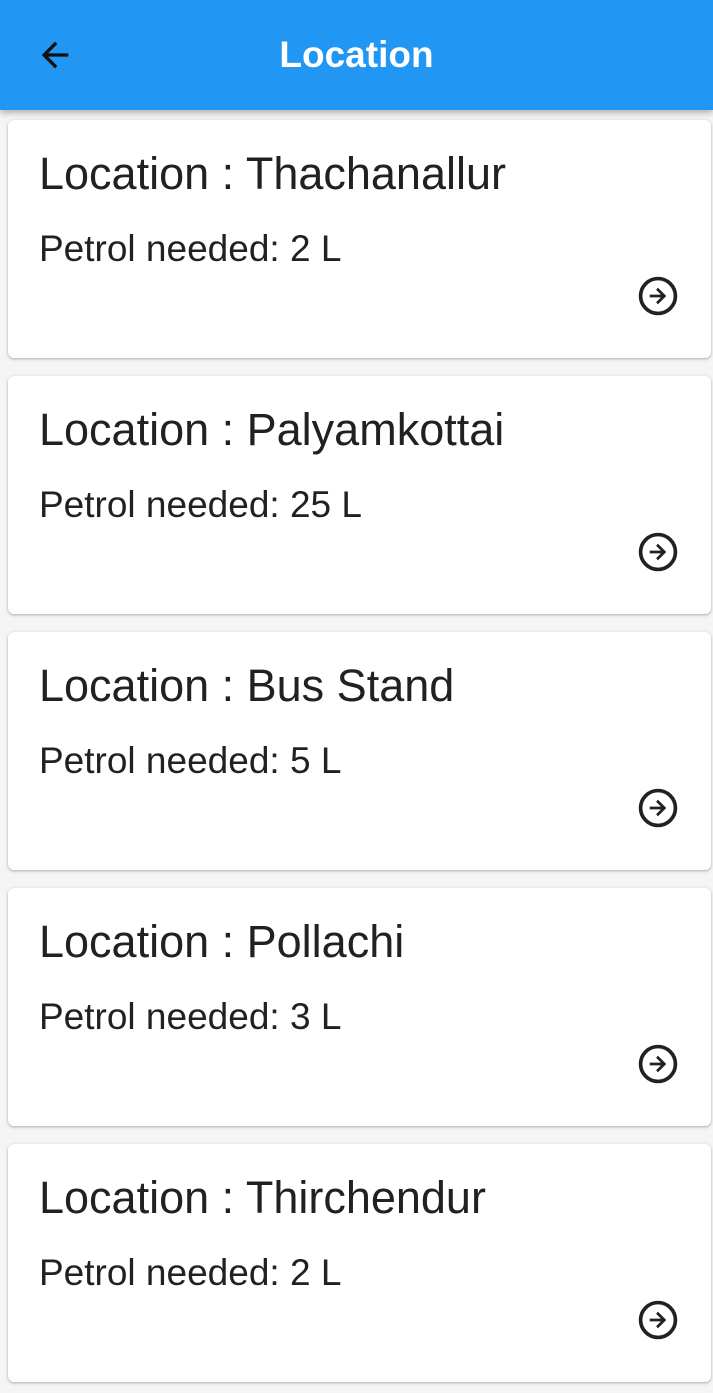 The image size is (713, 1393). I want to click on petrol-needed: Petrol needed: 25 L, so click(200, 504).